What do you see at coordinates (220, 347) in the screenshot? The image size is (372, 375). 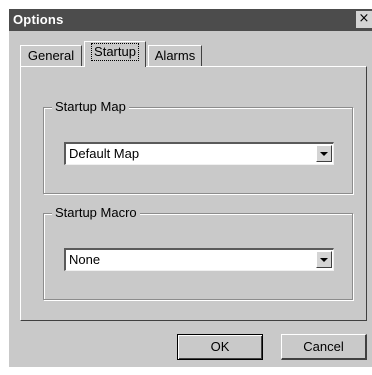 I see `ok-button: OK` at bounding box center [220, 347].